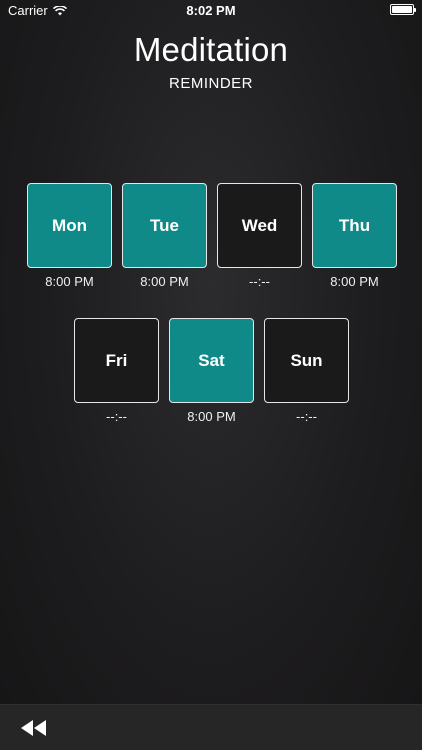  I want to click on day-time-fri: --:--, so click(116, 416).